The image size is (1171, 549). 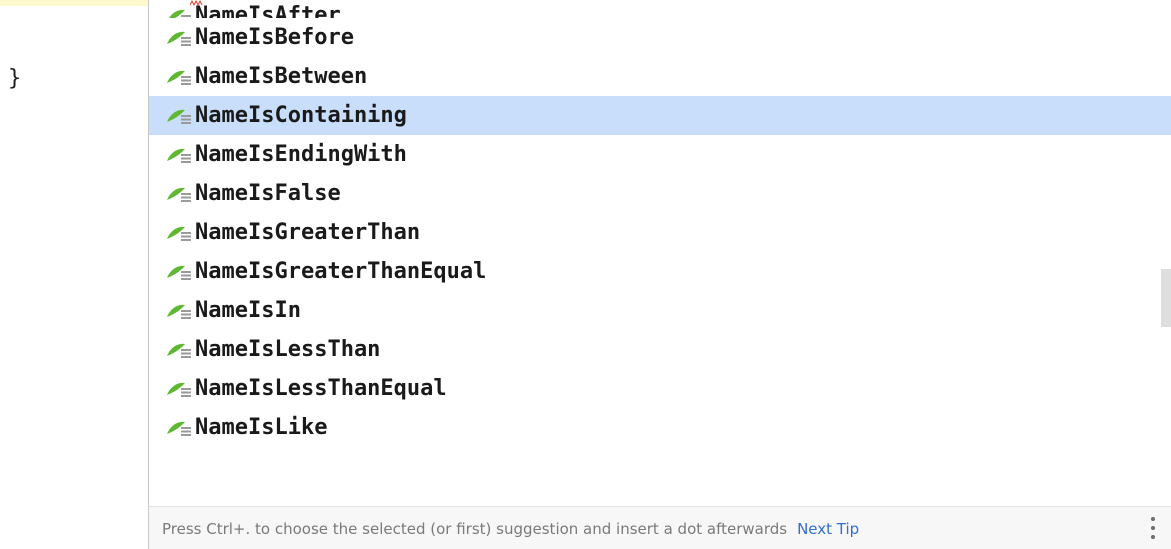 I want to click on completion-item: NameIsGreaterThanEqual, so click(x=660, y=271).